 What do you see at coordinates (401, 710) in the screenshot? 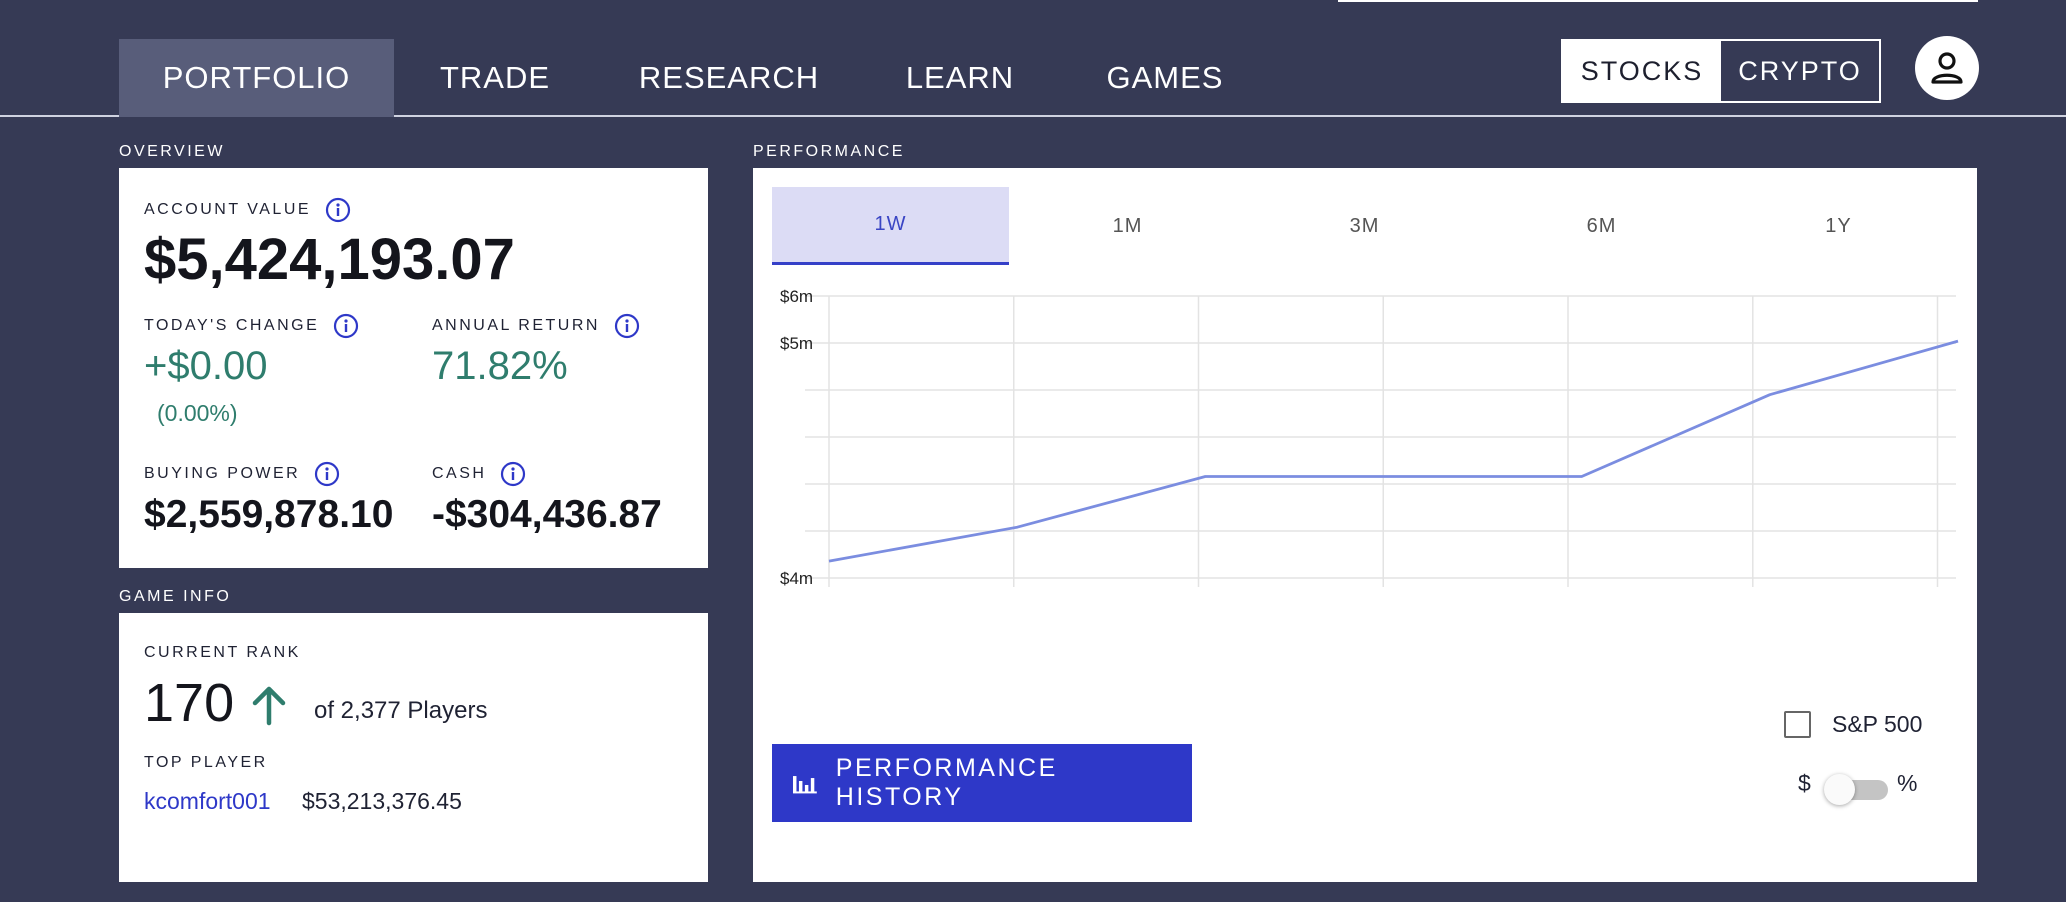
I see `players-count-text: of 2,377 Players` at bounding box center [401, 710].